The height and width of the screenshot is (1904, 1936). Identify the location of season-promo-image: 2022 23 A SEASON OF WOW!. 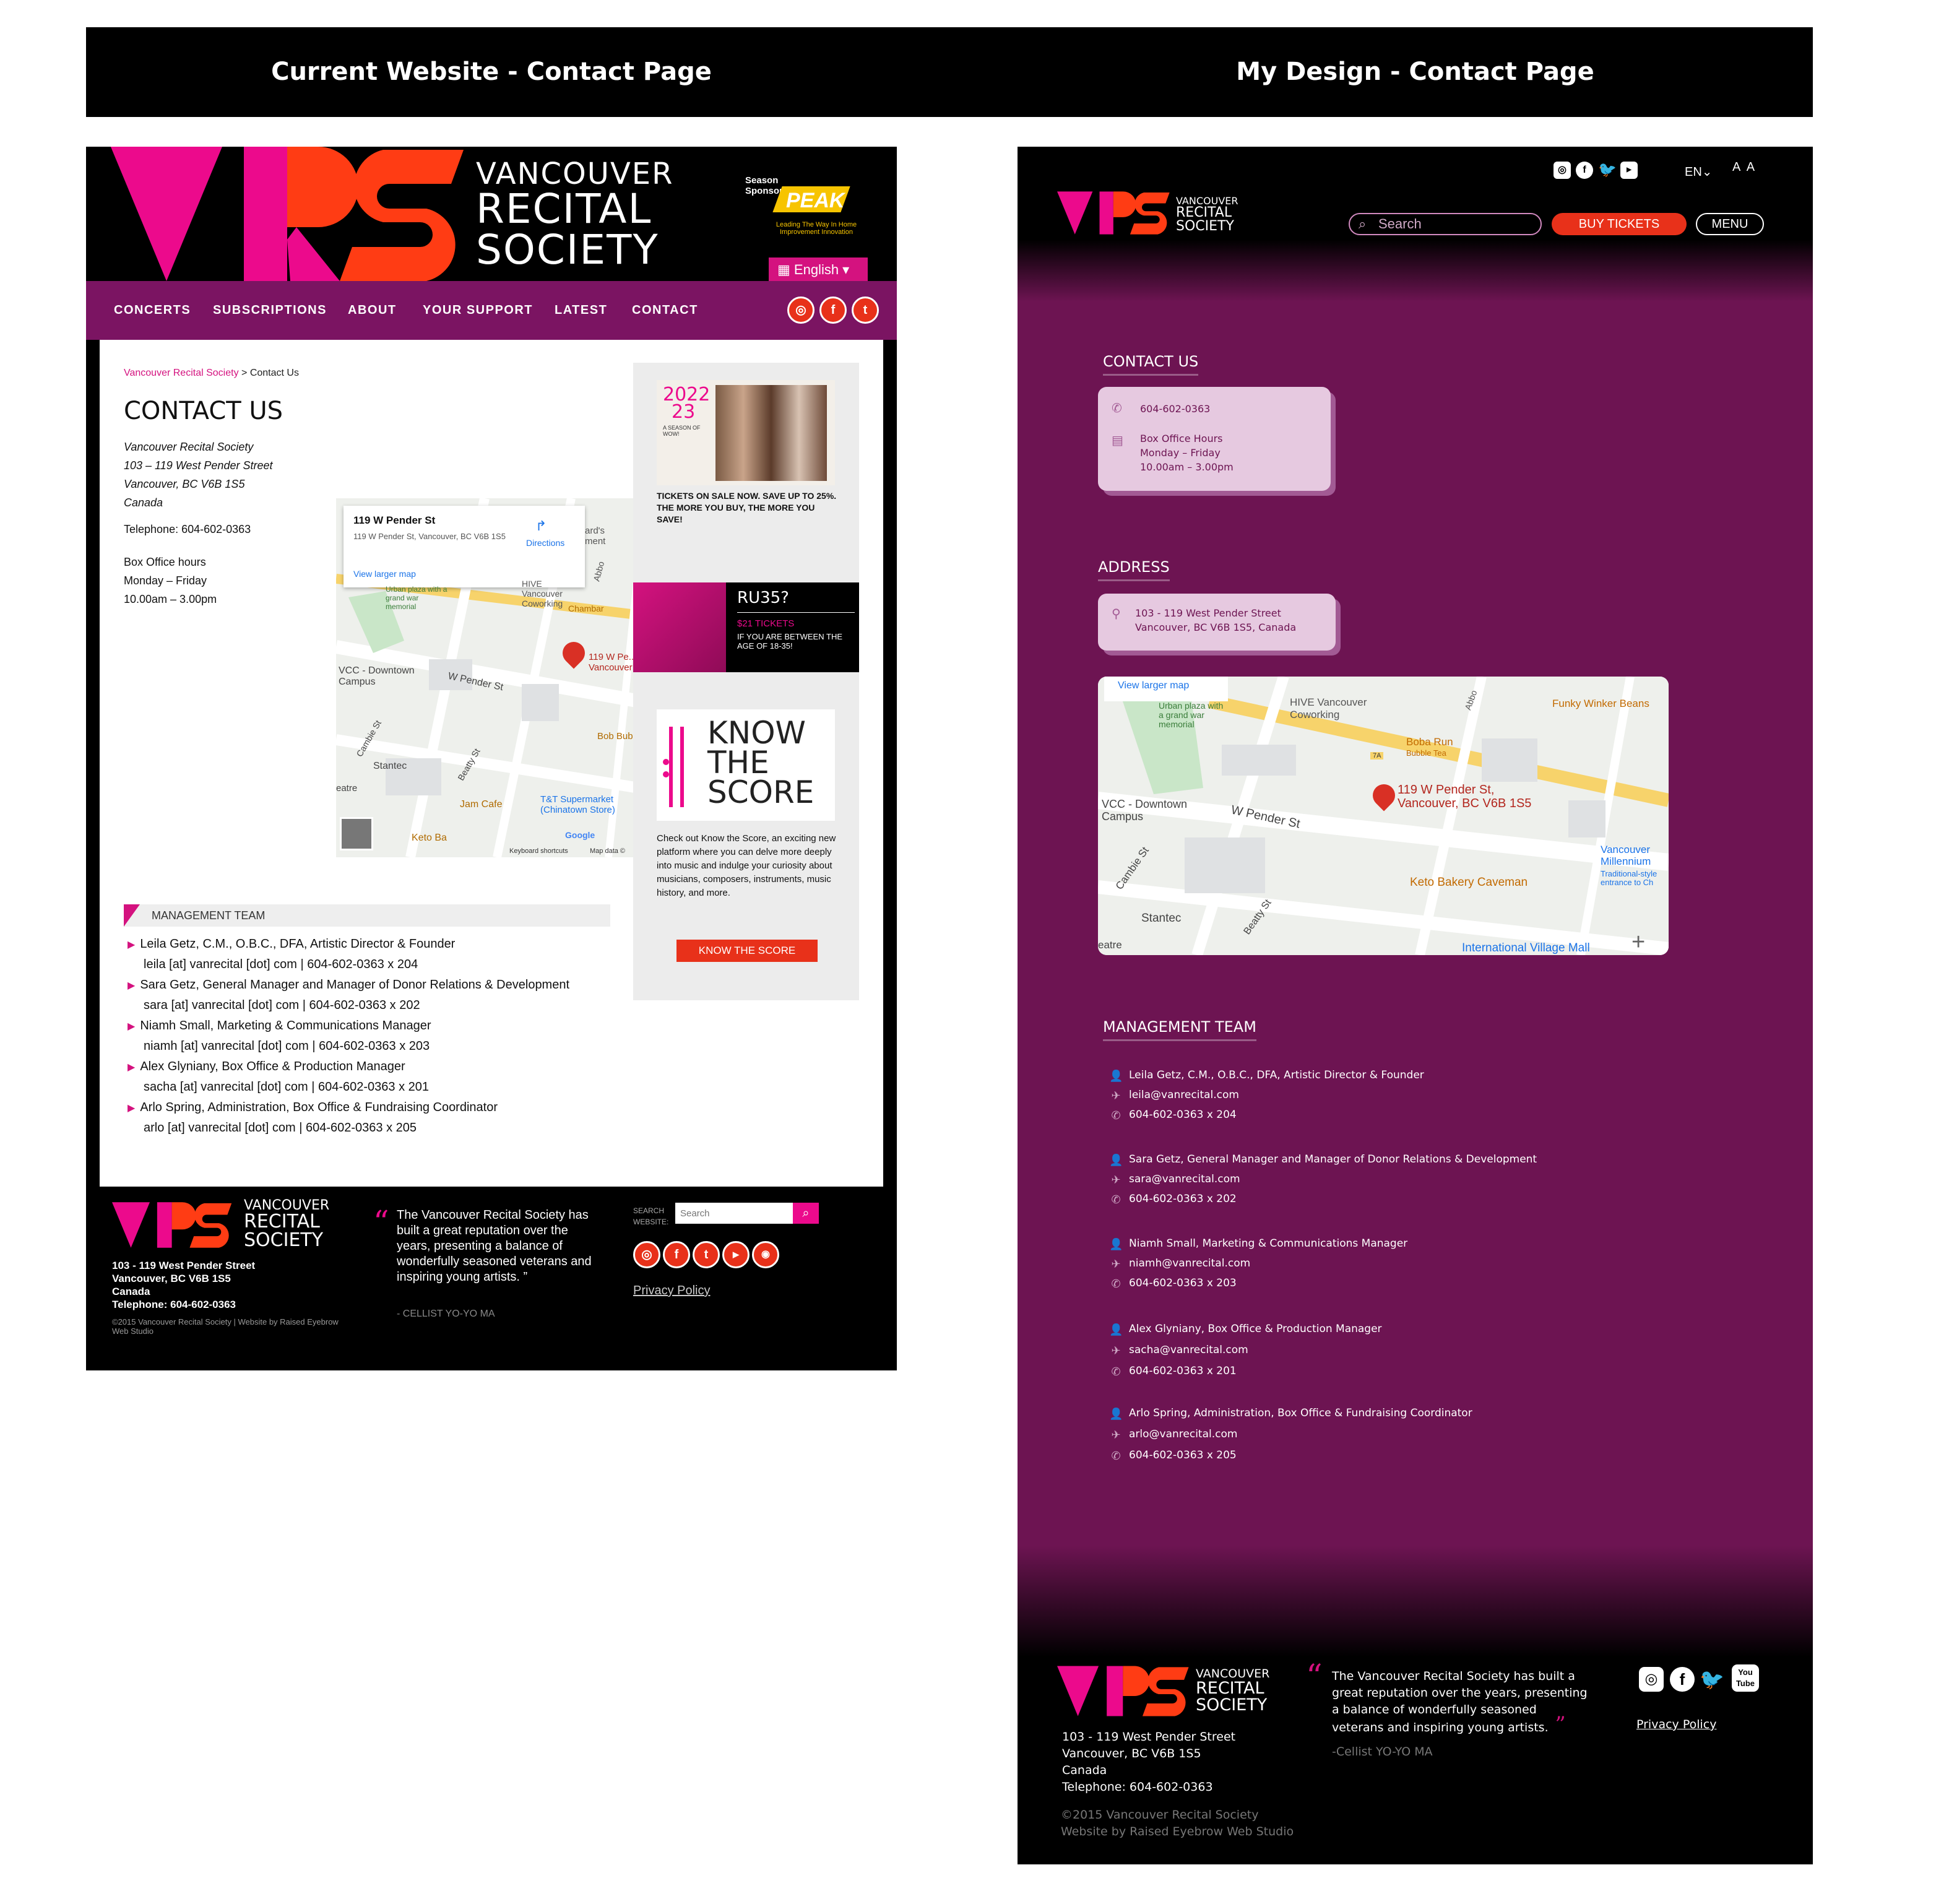
(746, 432).